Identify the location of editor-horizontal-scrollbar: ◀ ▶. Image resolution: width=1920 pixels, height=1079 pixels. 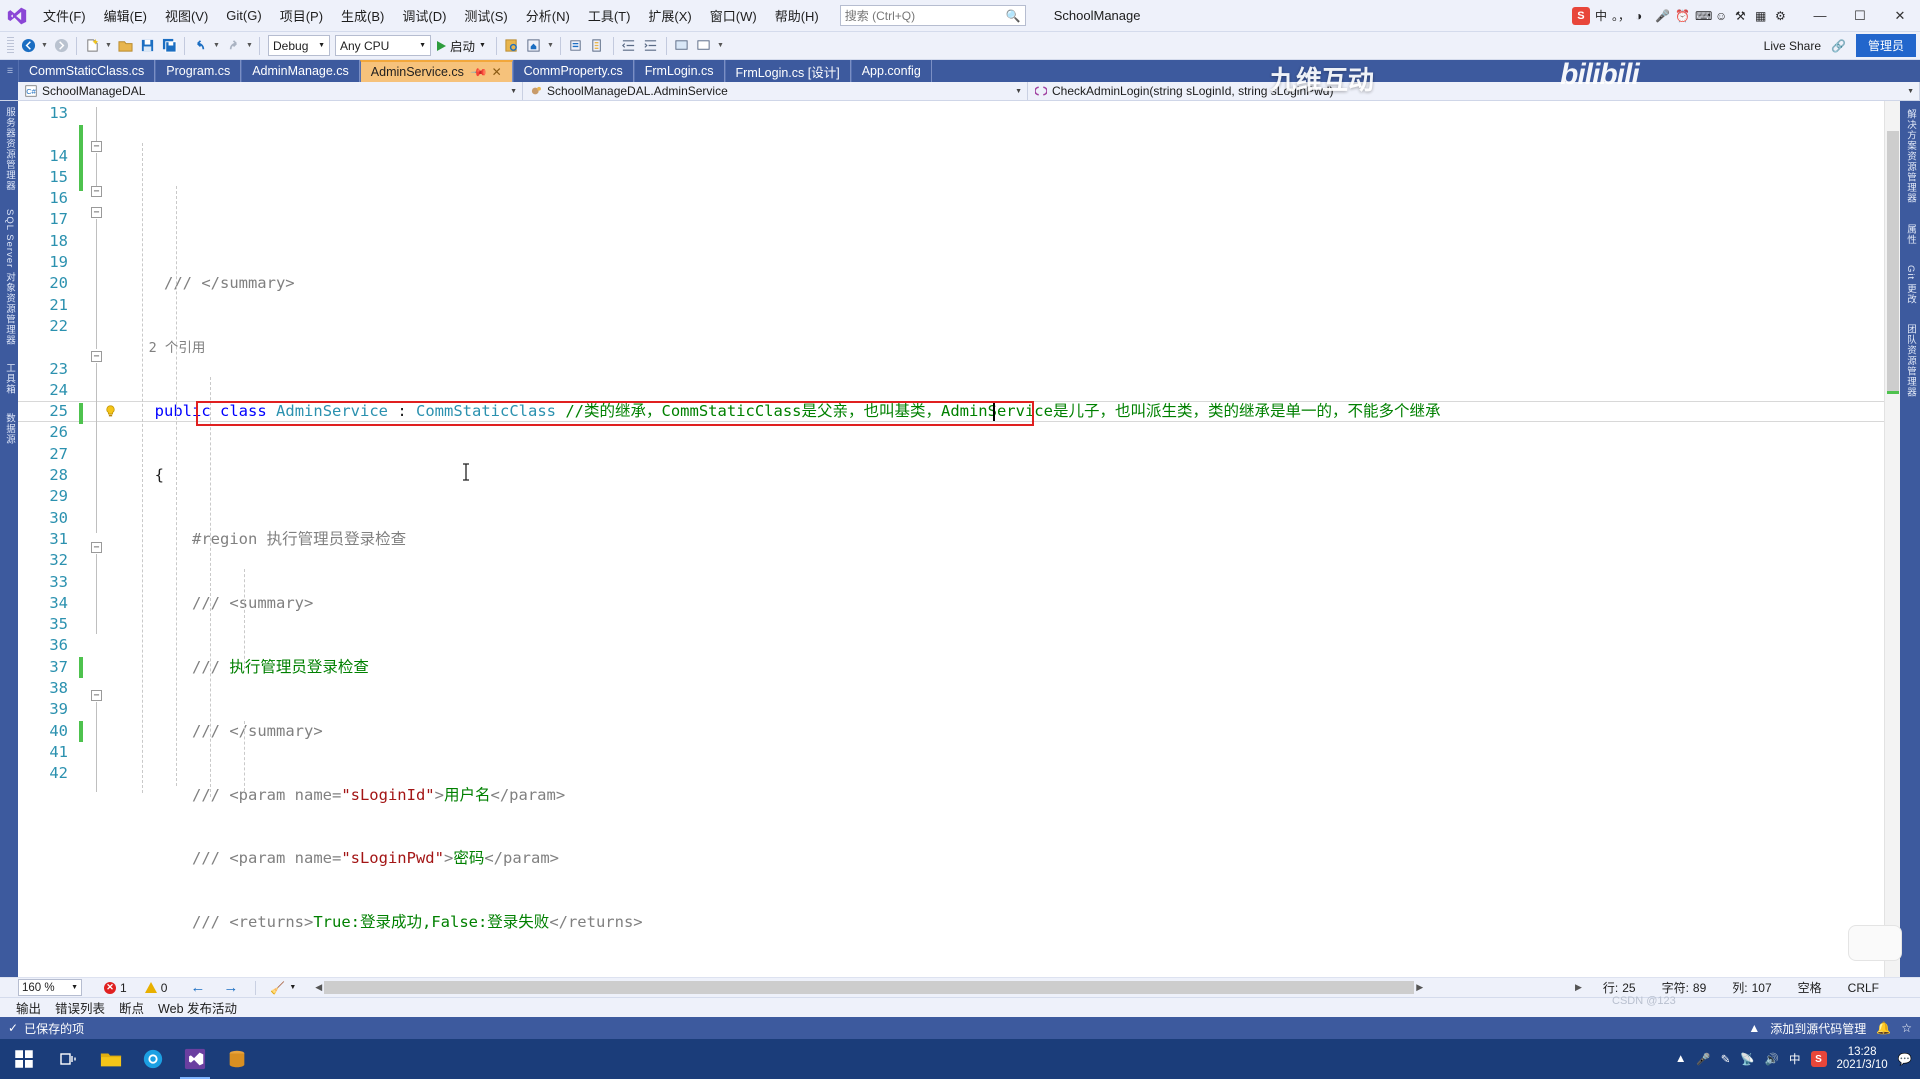
(869, 987).